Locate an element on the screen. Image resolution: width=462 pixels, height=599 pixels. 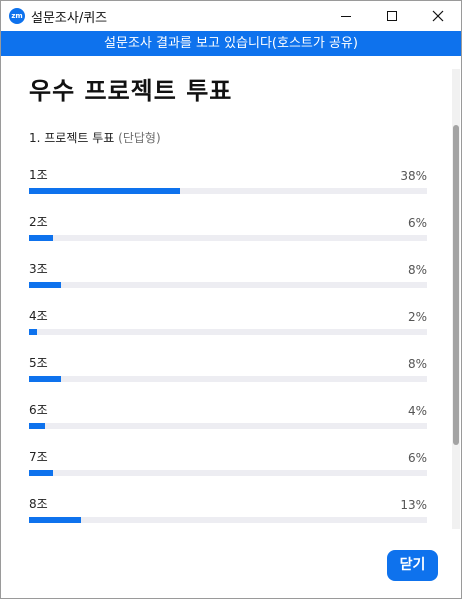
result-percent: 2% is located at coordinates (417, 317).